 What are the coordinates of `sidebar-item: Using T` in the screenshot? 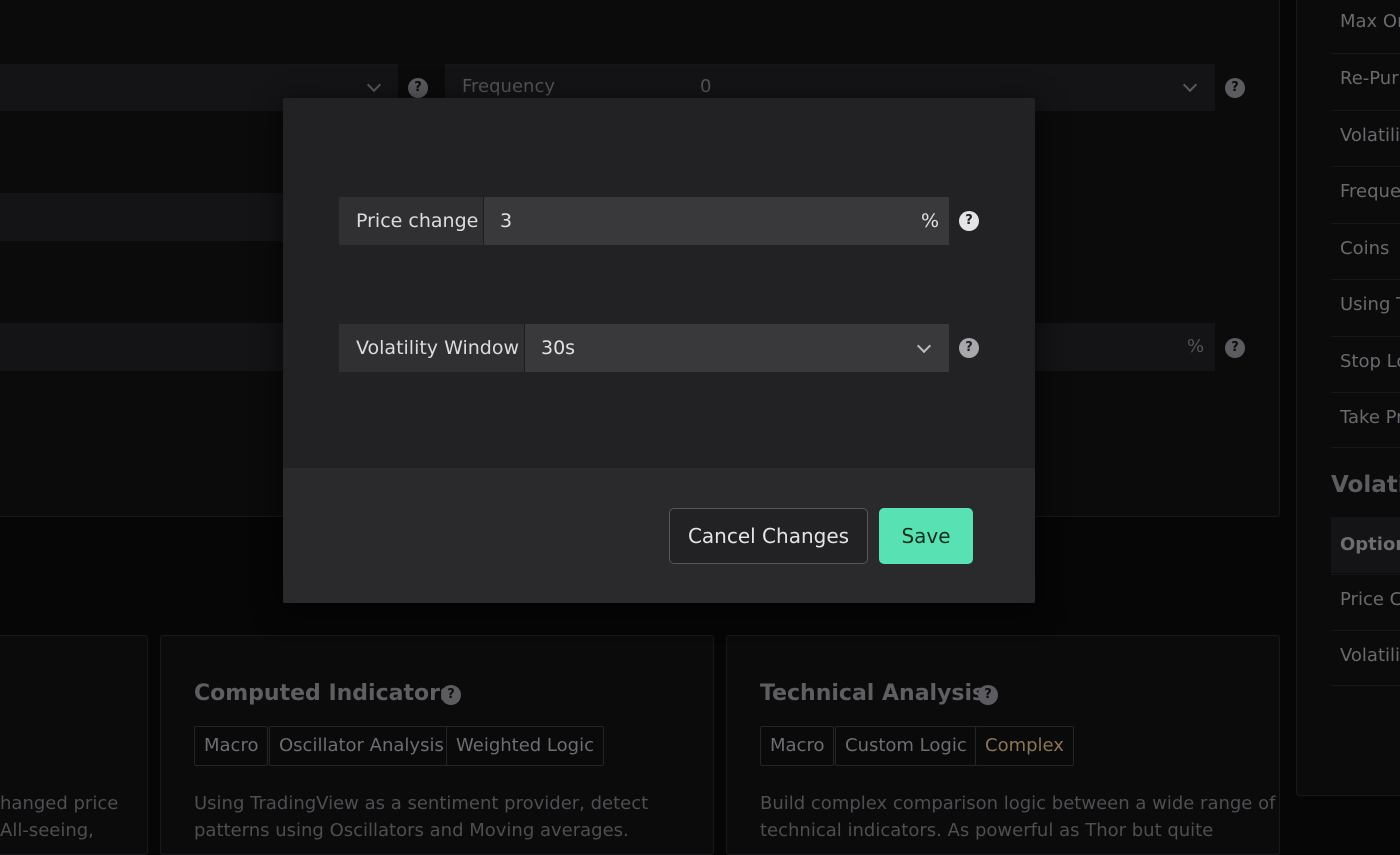 It's located at (1365, 307).